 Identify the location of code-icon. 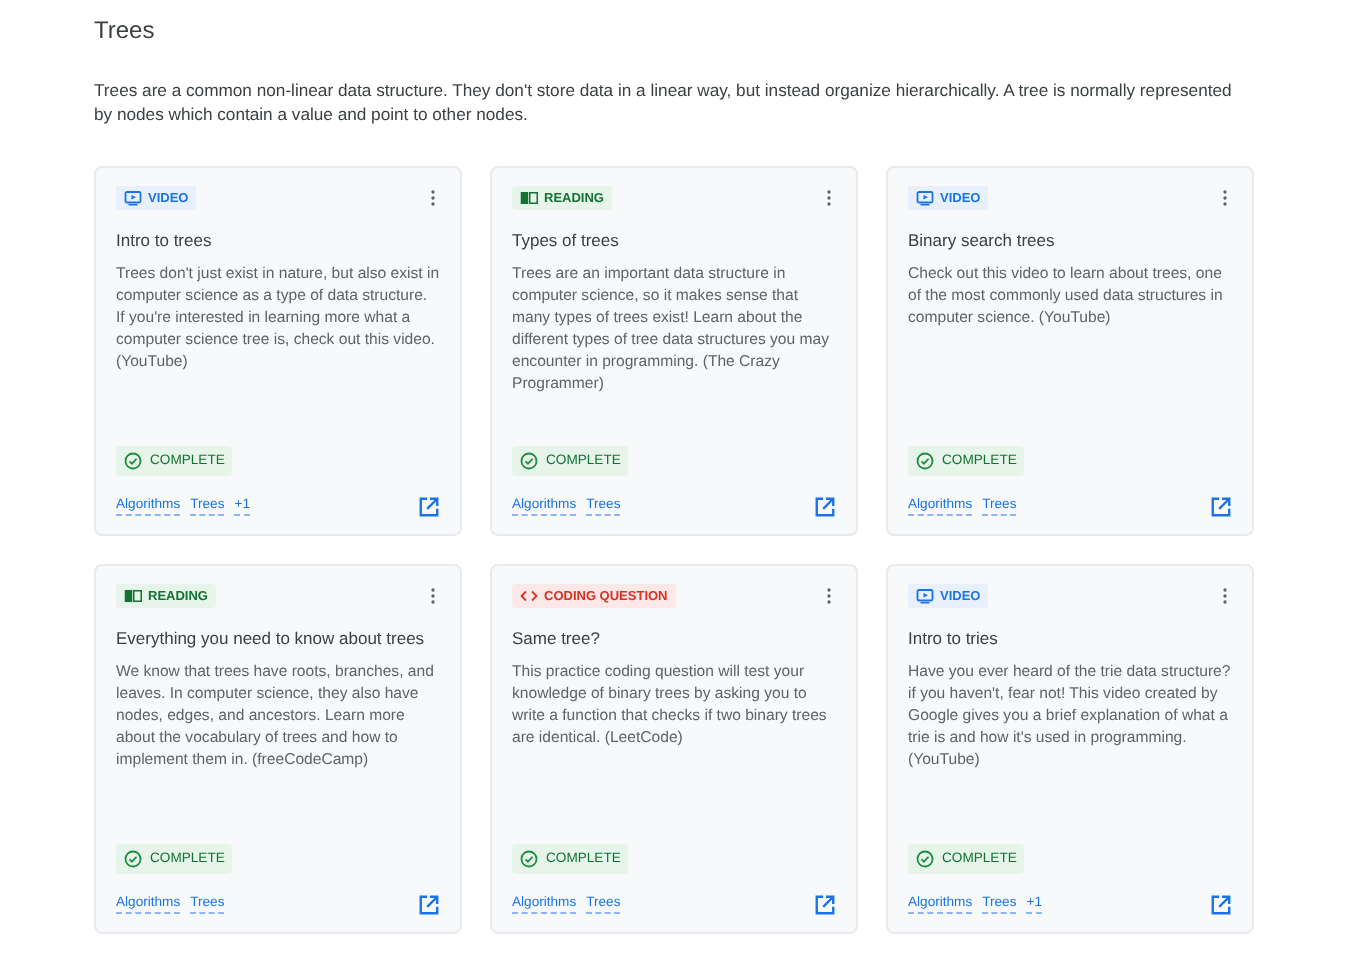
(529, 596).